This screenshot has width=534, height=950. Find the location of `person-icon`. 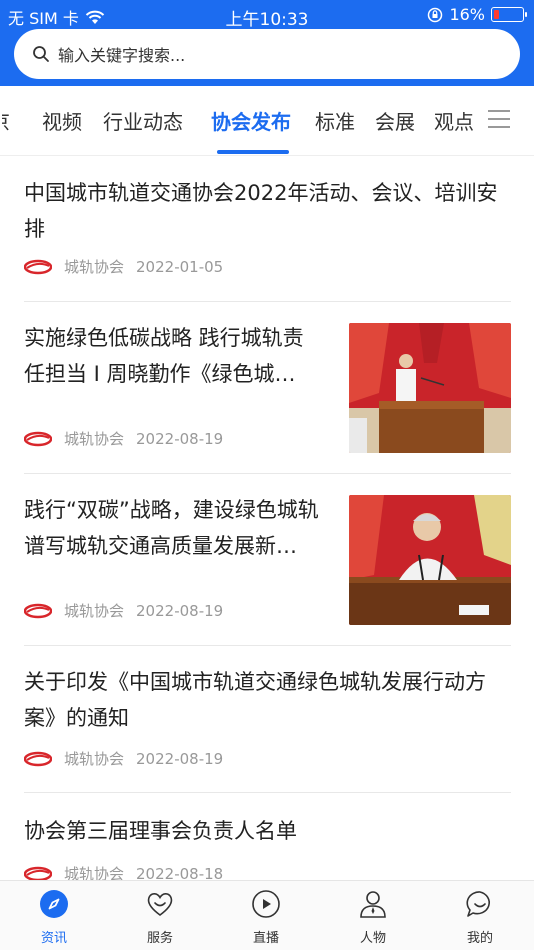

person-icon is located at coordinates (373, 904).